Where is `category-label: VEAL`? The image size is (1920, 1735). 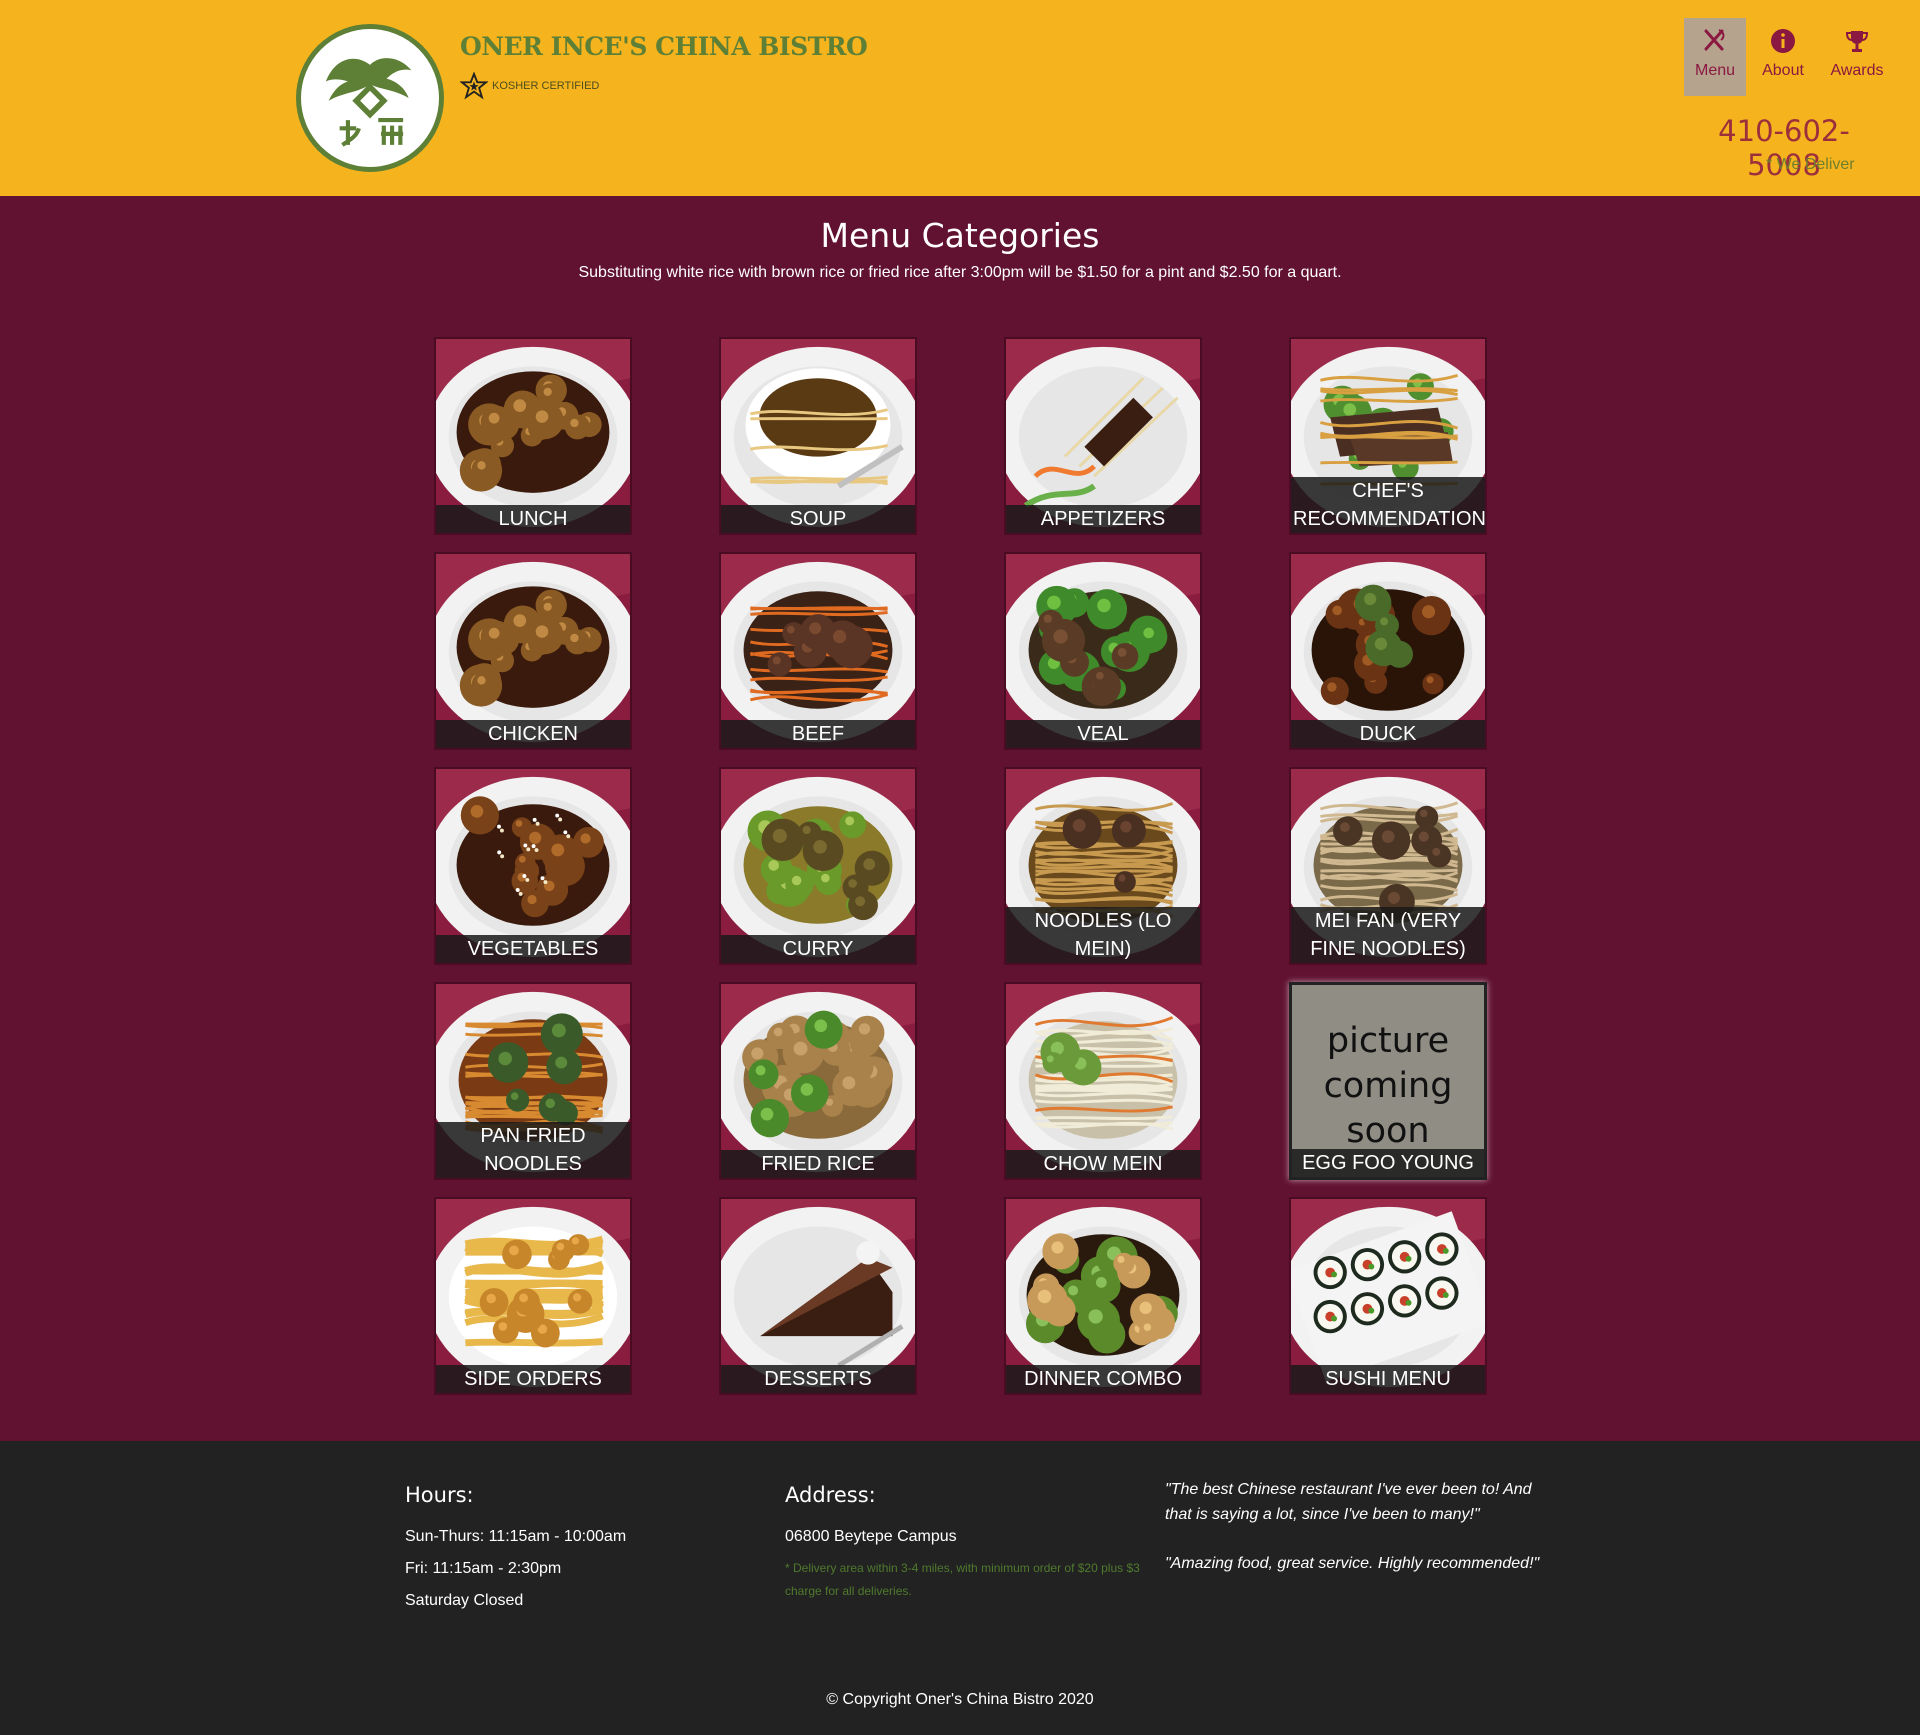 category-label: VEAL is located at coordinates (1103, 734).